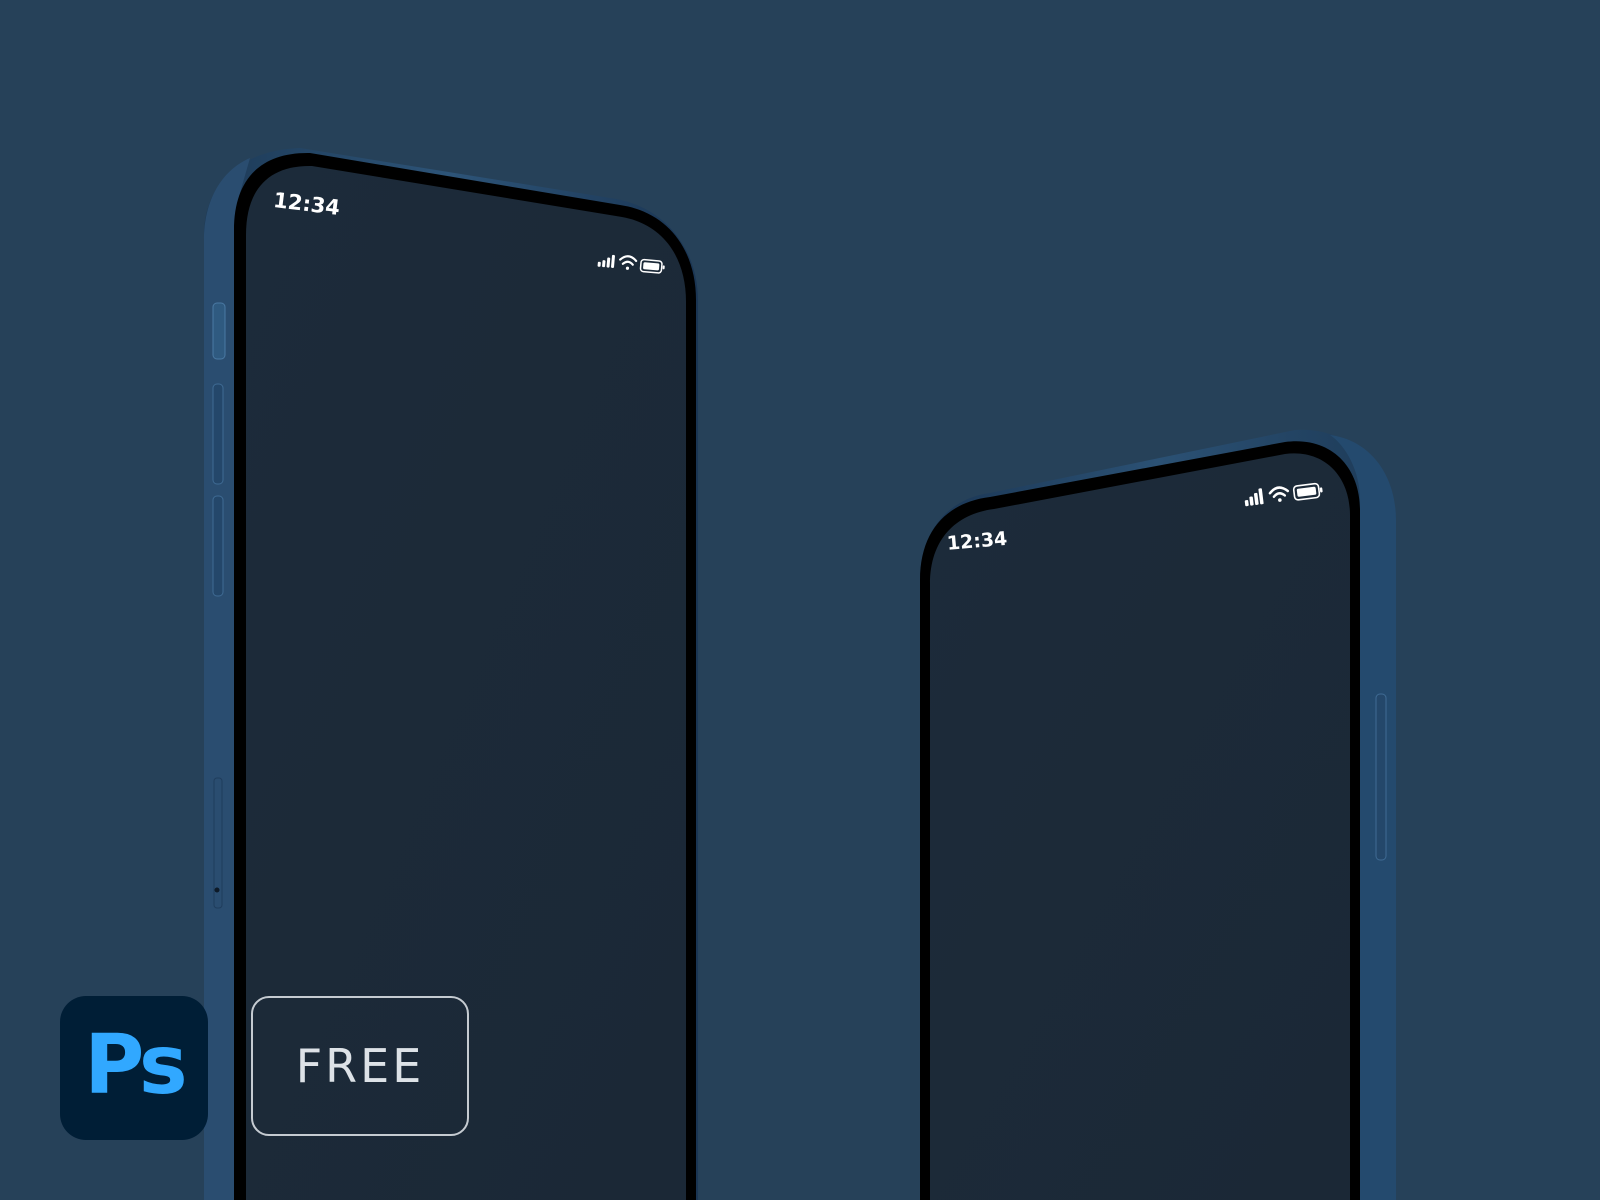 The height and width of the screenshot is (1200, 1600). What do you see at coordinates (218, 434) in the screenshot?
I see `phone-left-volume-up-button` at bounding box center [218, 434].